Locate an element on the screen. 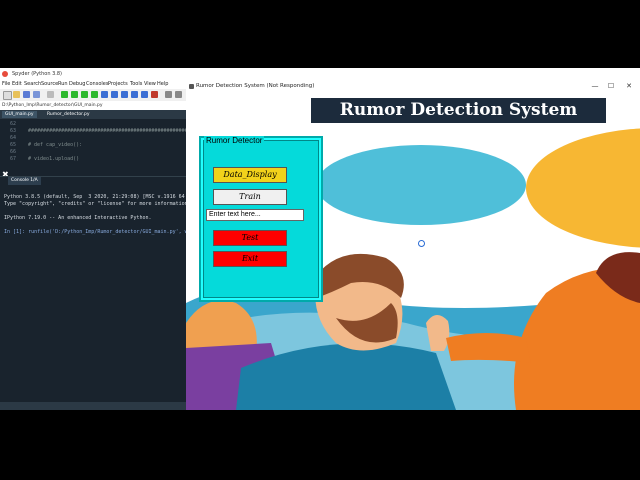  maximize-icon: ☐ is located at coordinates (611, 86).